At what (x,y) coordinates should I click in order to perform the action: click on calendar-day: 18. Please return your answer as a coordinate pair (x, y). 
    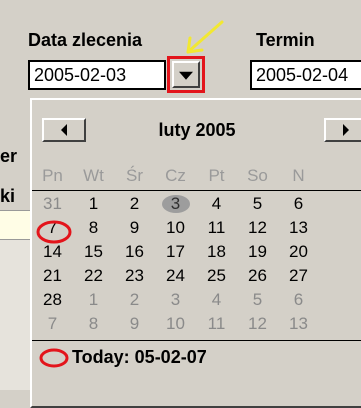
    Looking at the image, I should click on (216, 252).